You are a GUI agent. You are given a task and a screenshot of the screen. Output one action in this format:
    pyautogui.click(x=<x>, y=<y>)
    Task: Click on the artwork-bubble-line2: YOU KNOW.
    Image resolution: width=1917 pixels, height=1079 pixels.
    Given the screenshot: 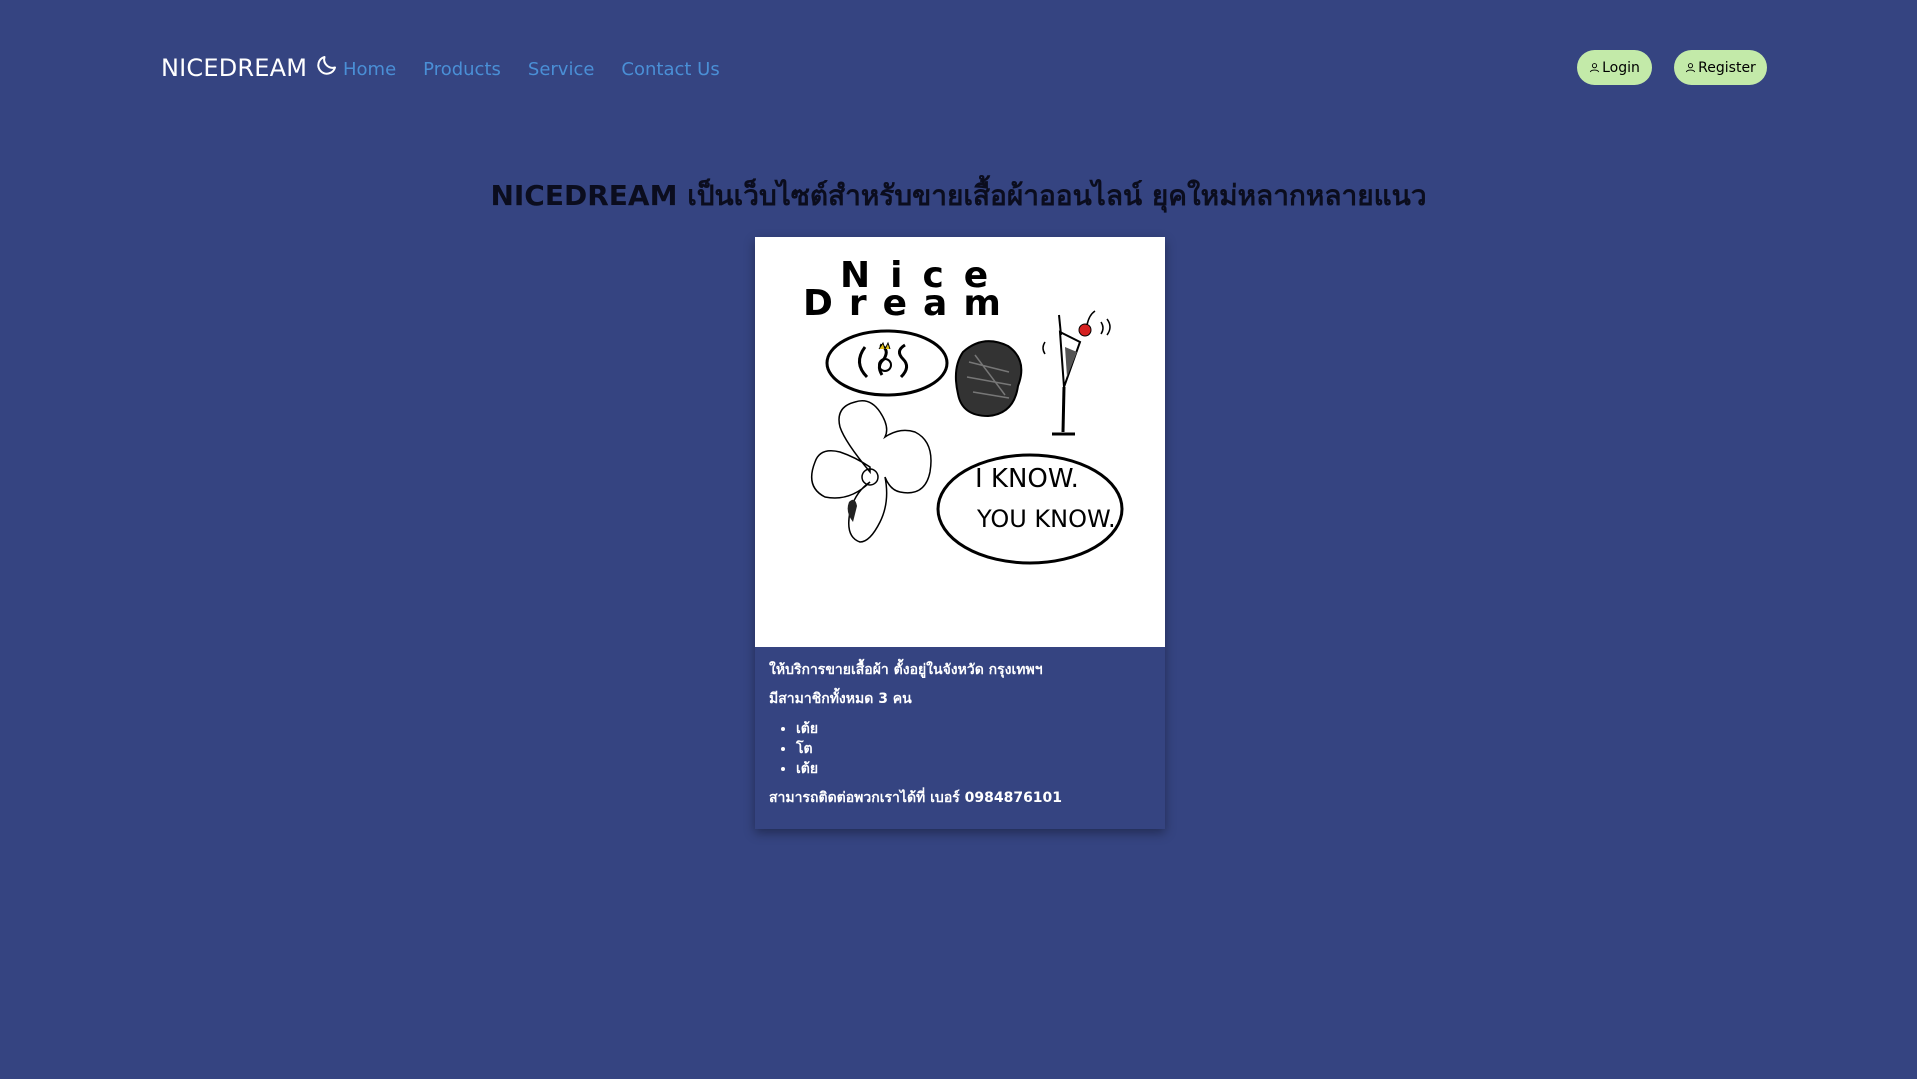 What is the action you would take?
    pyautogui.click(x=1046, y=519)
    